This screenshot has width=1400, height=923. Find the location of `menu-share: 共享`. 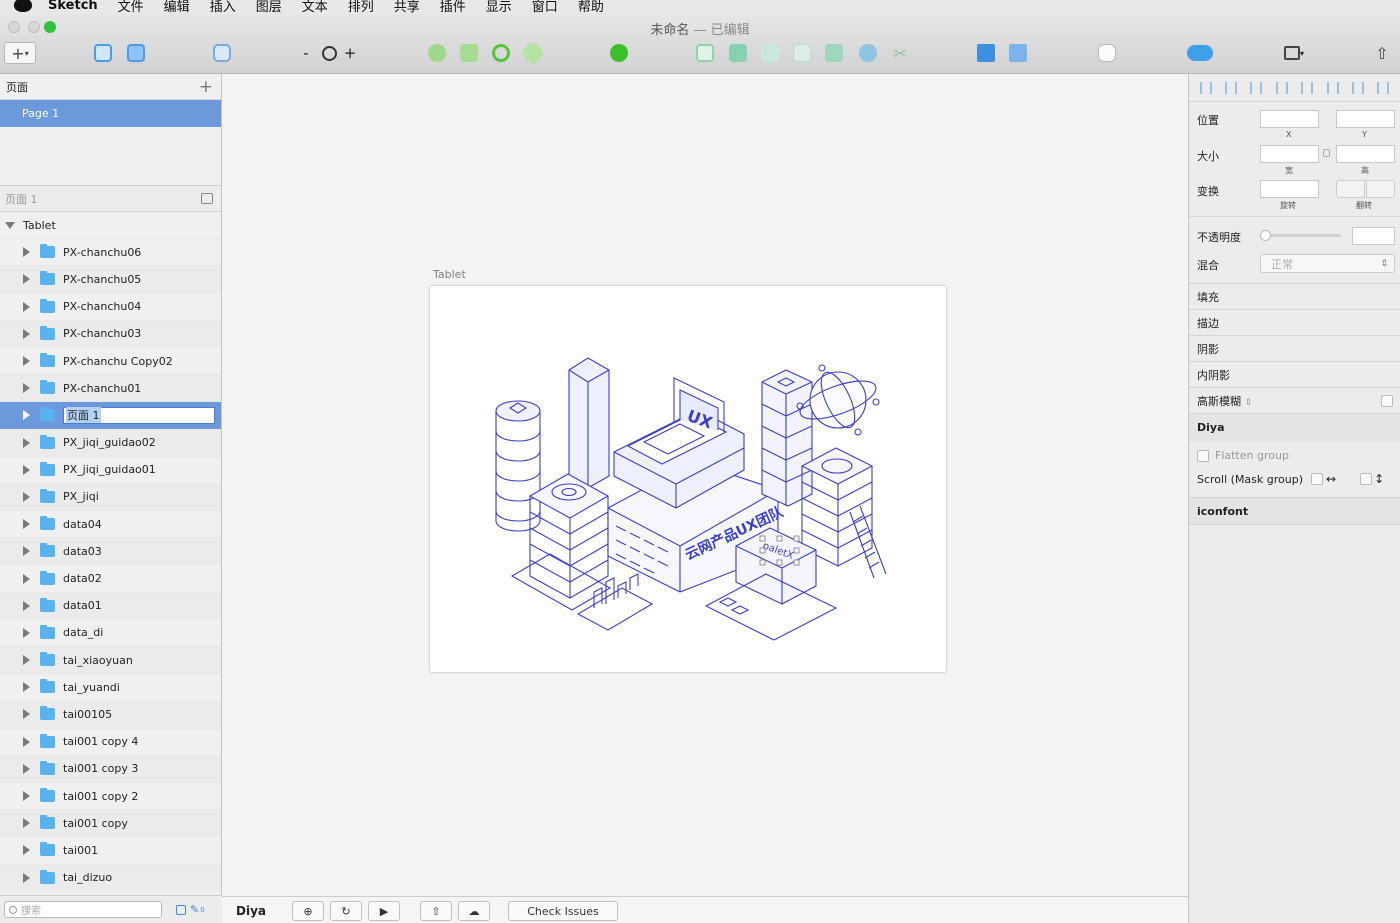

menu-share: 共享 is located at coordinates (407, 7).